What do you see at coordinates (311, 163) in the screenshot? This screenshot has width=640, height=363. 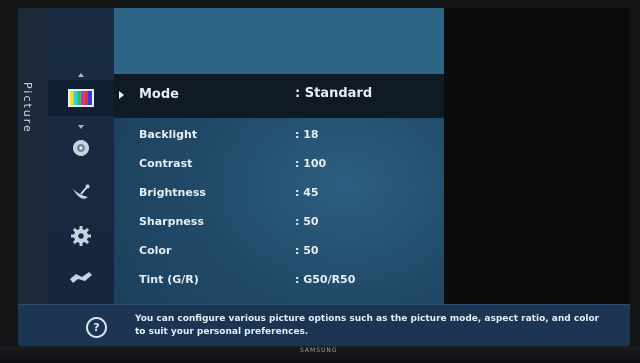 I see `row-value: : 100` at bounding box center [311, 163].